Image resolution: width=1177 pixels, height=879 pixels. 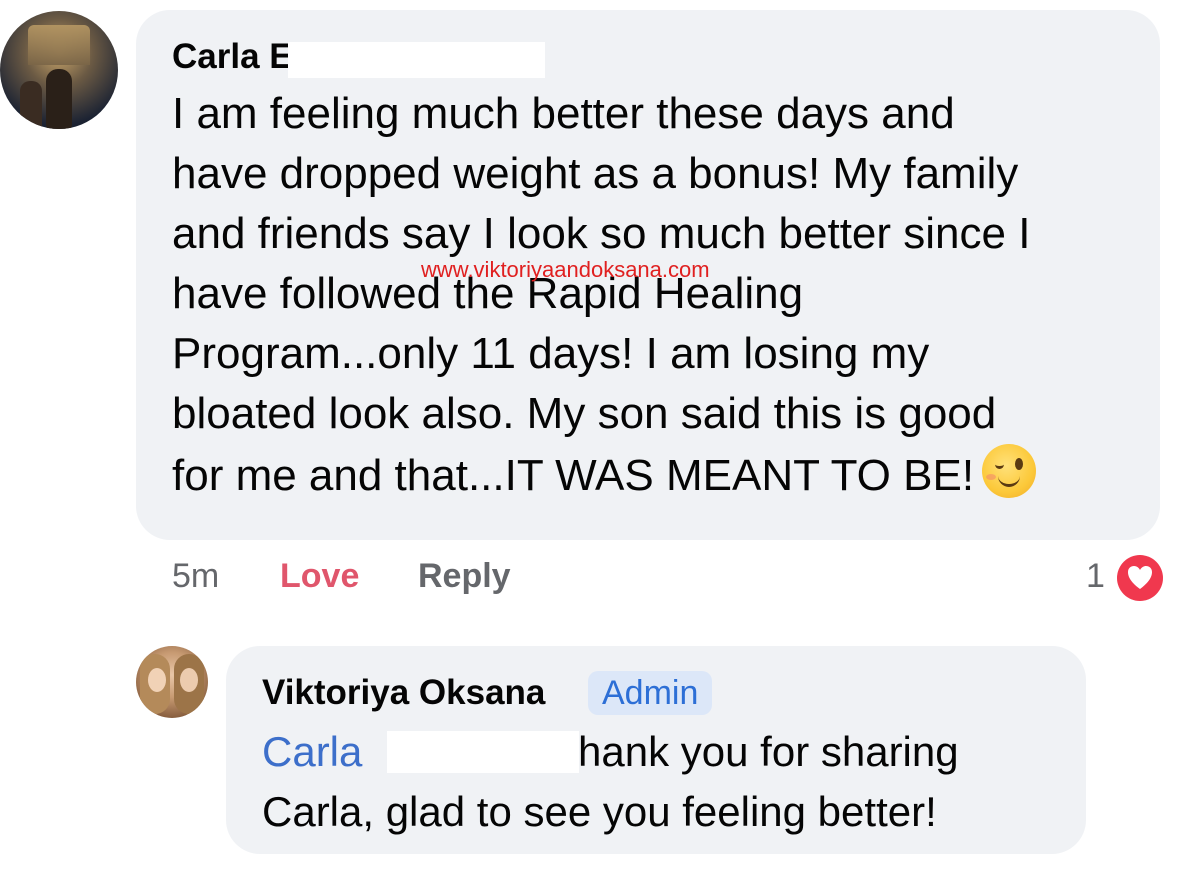 What do you see at coordinates (172, 682) in the screenshot?
I see `avatar-viktoriya` at bounding box center [172, 682].